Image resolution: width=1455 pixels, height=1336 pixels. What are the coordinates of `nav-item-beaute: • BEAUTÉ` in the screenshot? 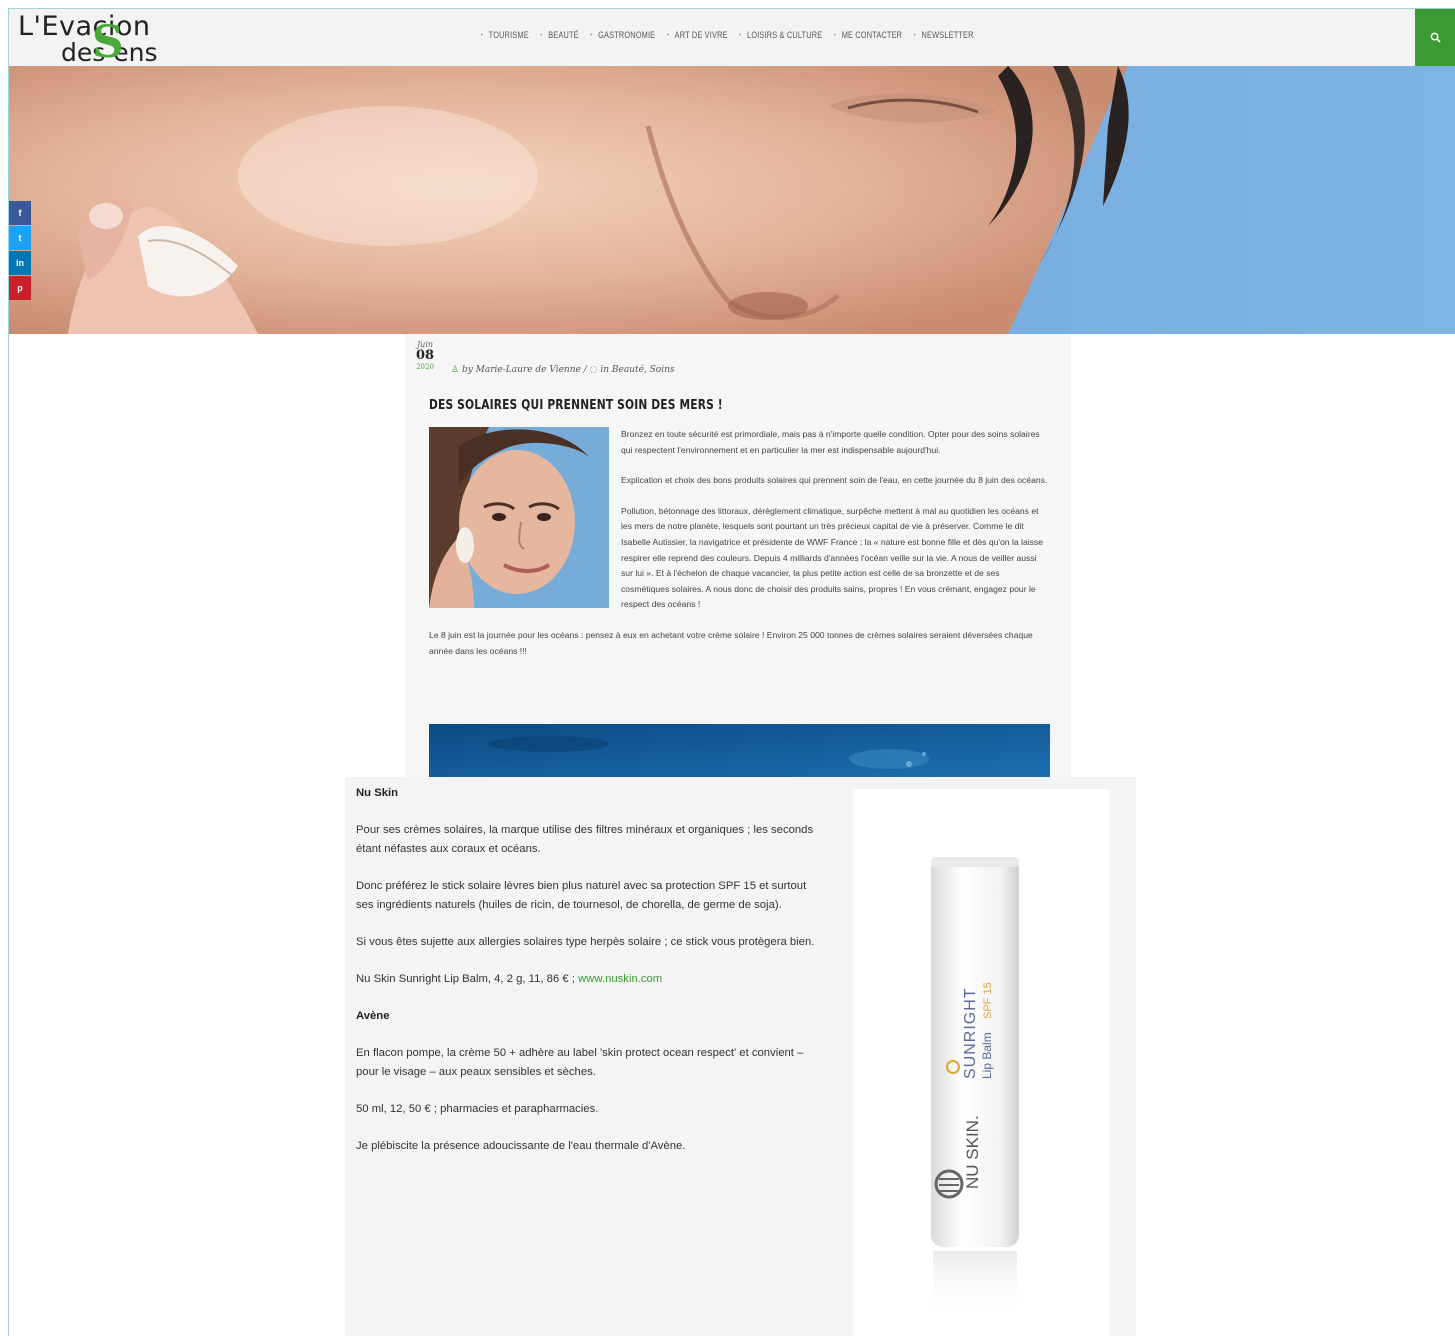 It's located at (560, 35).